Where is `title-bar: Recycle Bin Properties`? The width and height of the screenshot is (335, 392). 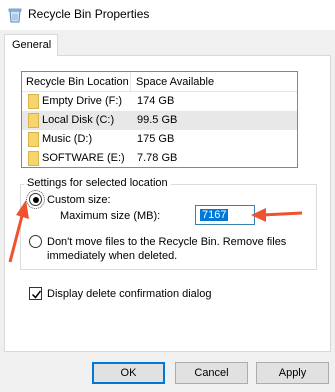 title-bar: Recycle Bin Properties is located at coordinates (167, 15).